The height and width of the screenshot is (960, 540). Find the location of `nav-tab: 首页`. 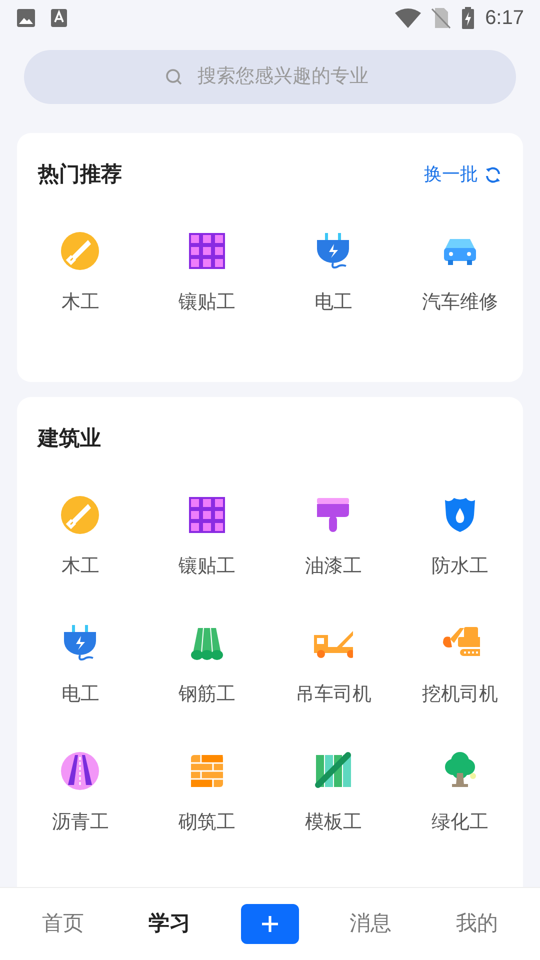

nav-tab: 首页 is located at coordinates (63, 924).